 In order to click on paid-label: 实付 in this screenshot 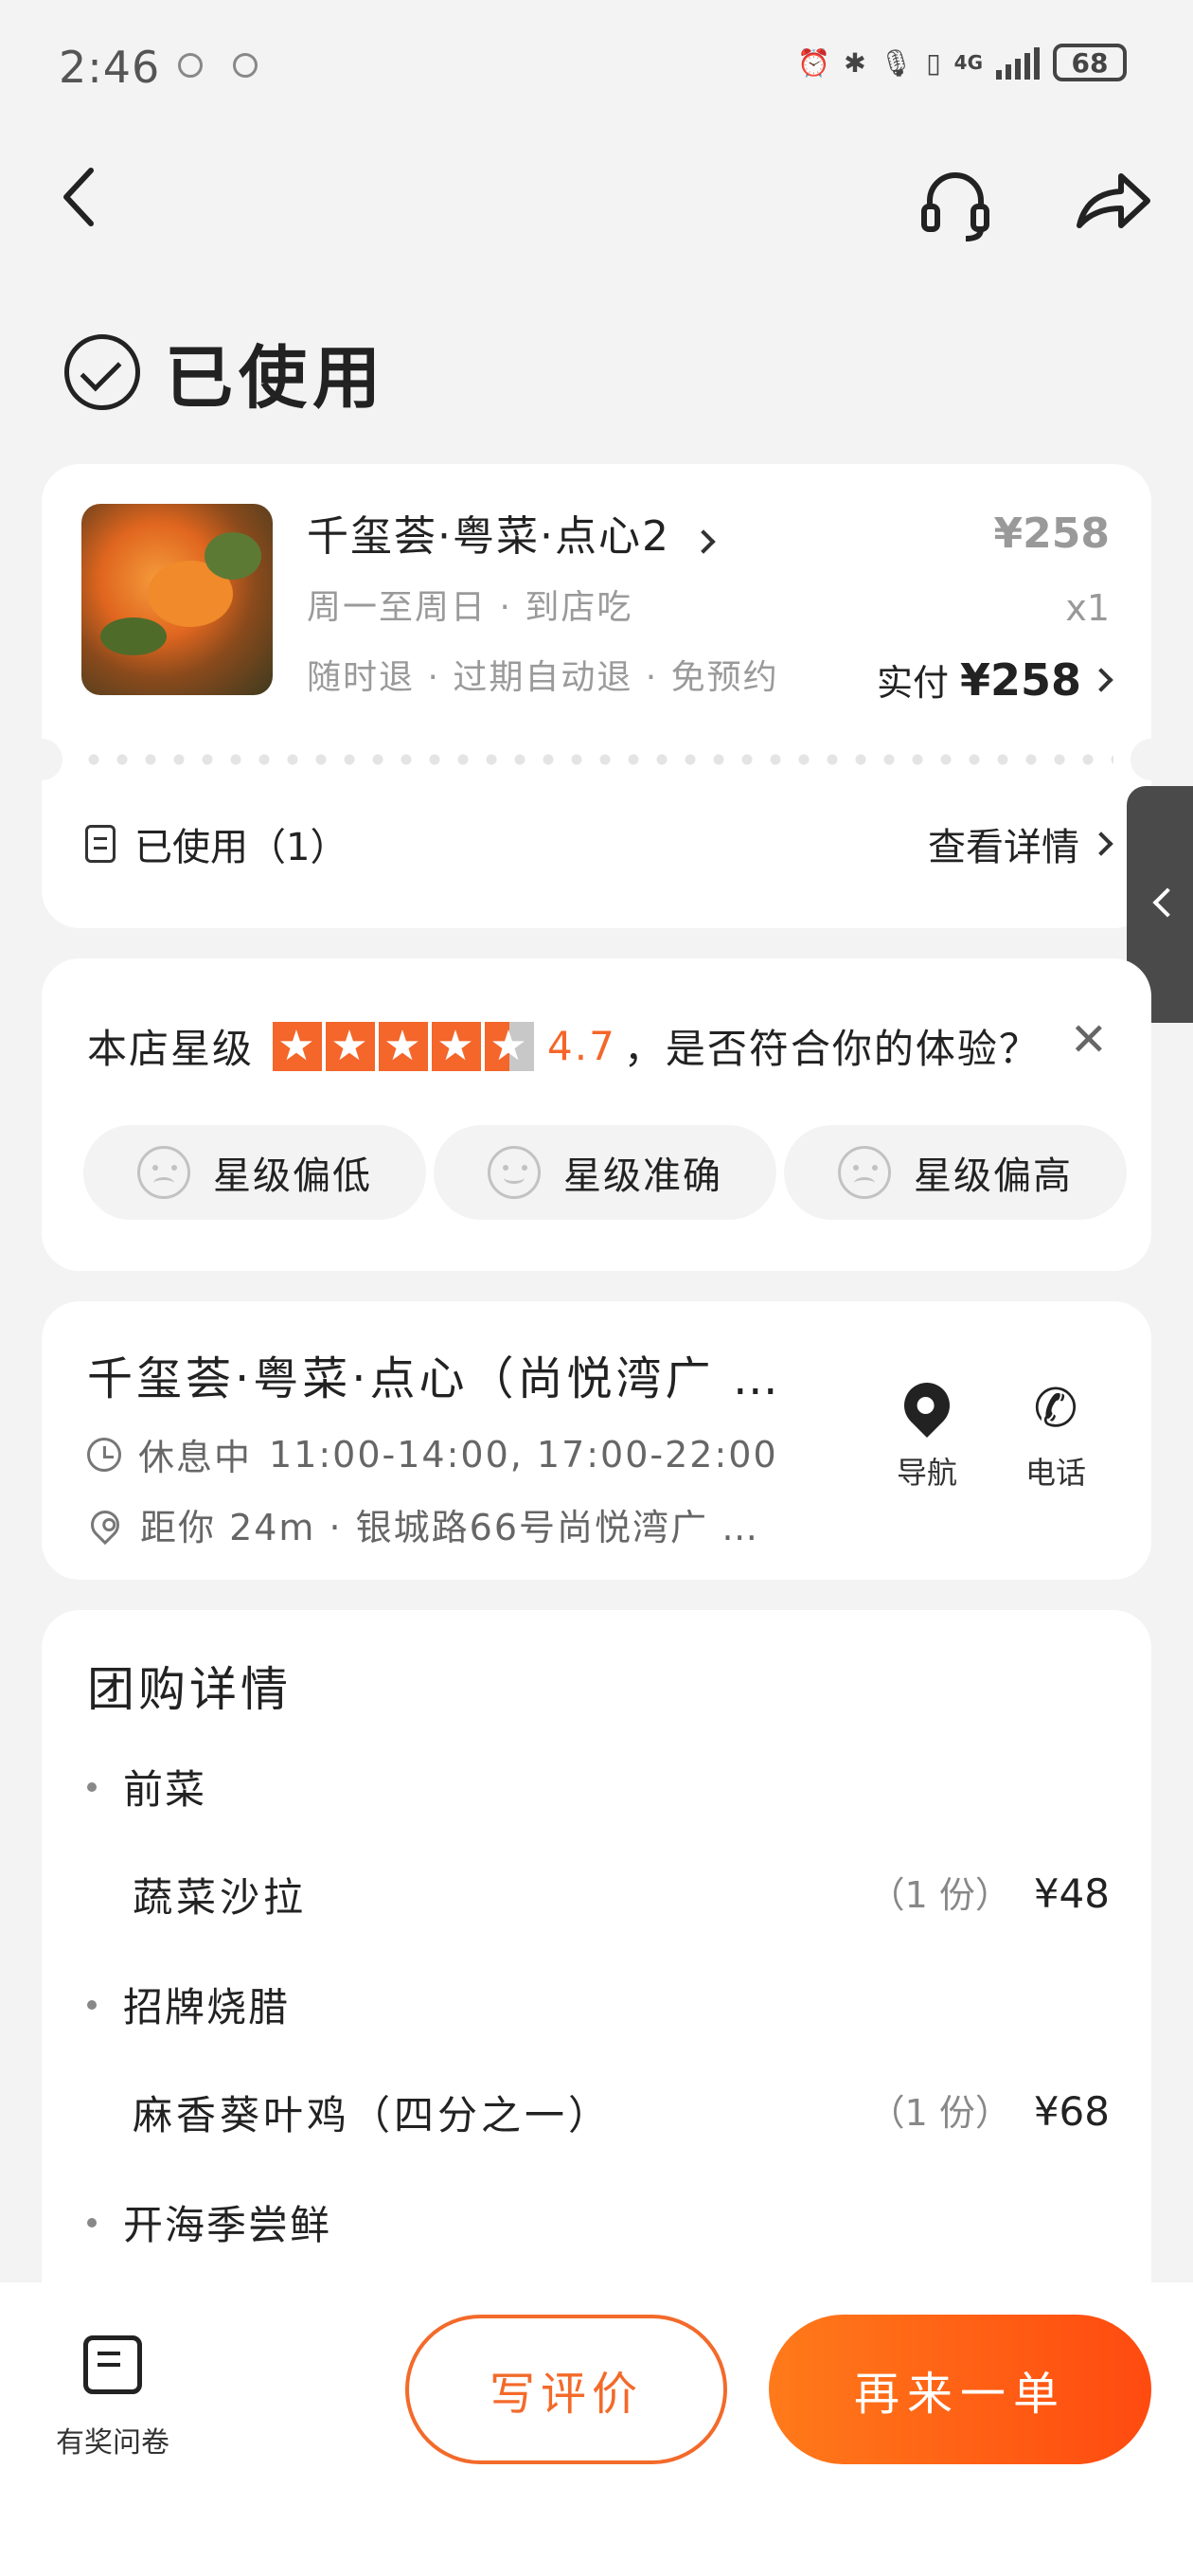, I will do `click(912, 683)`.